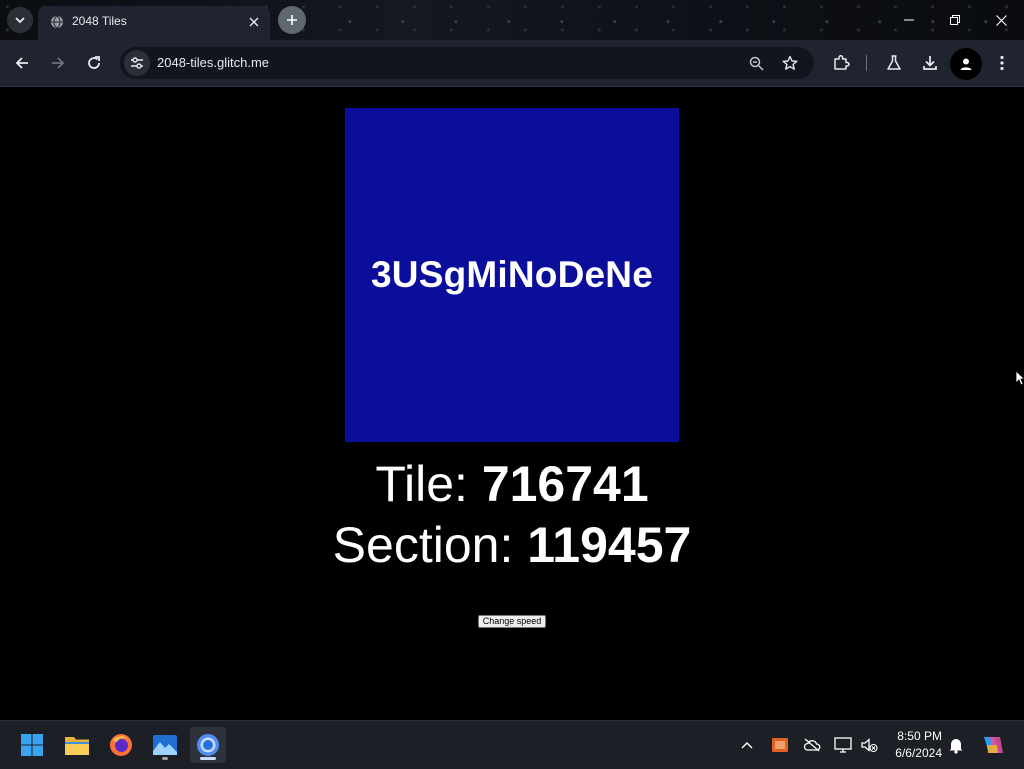 The height and width of the screenshot is (769, 1024). I want to click on file-explorer-button, so click(77, 745).